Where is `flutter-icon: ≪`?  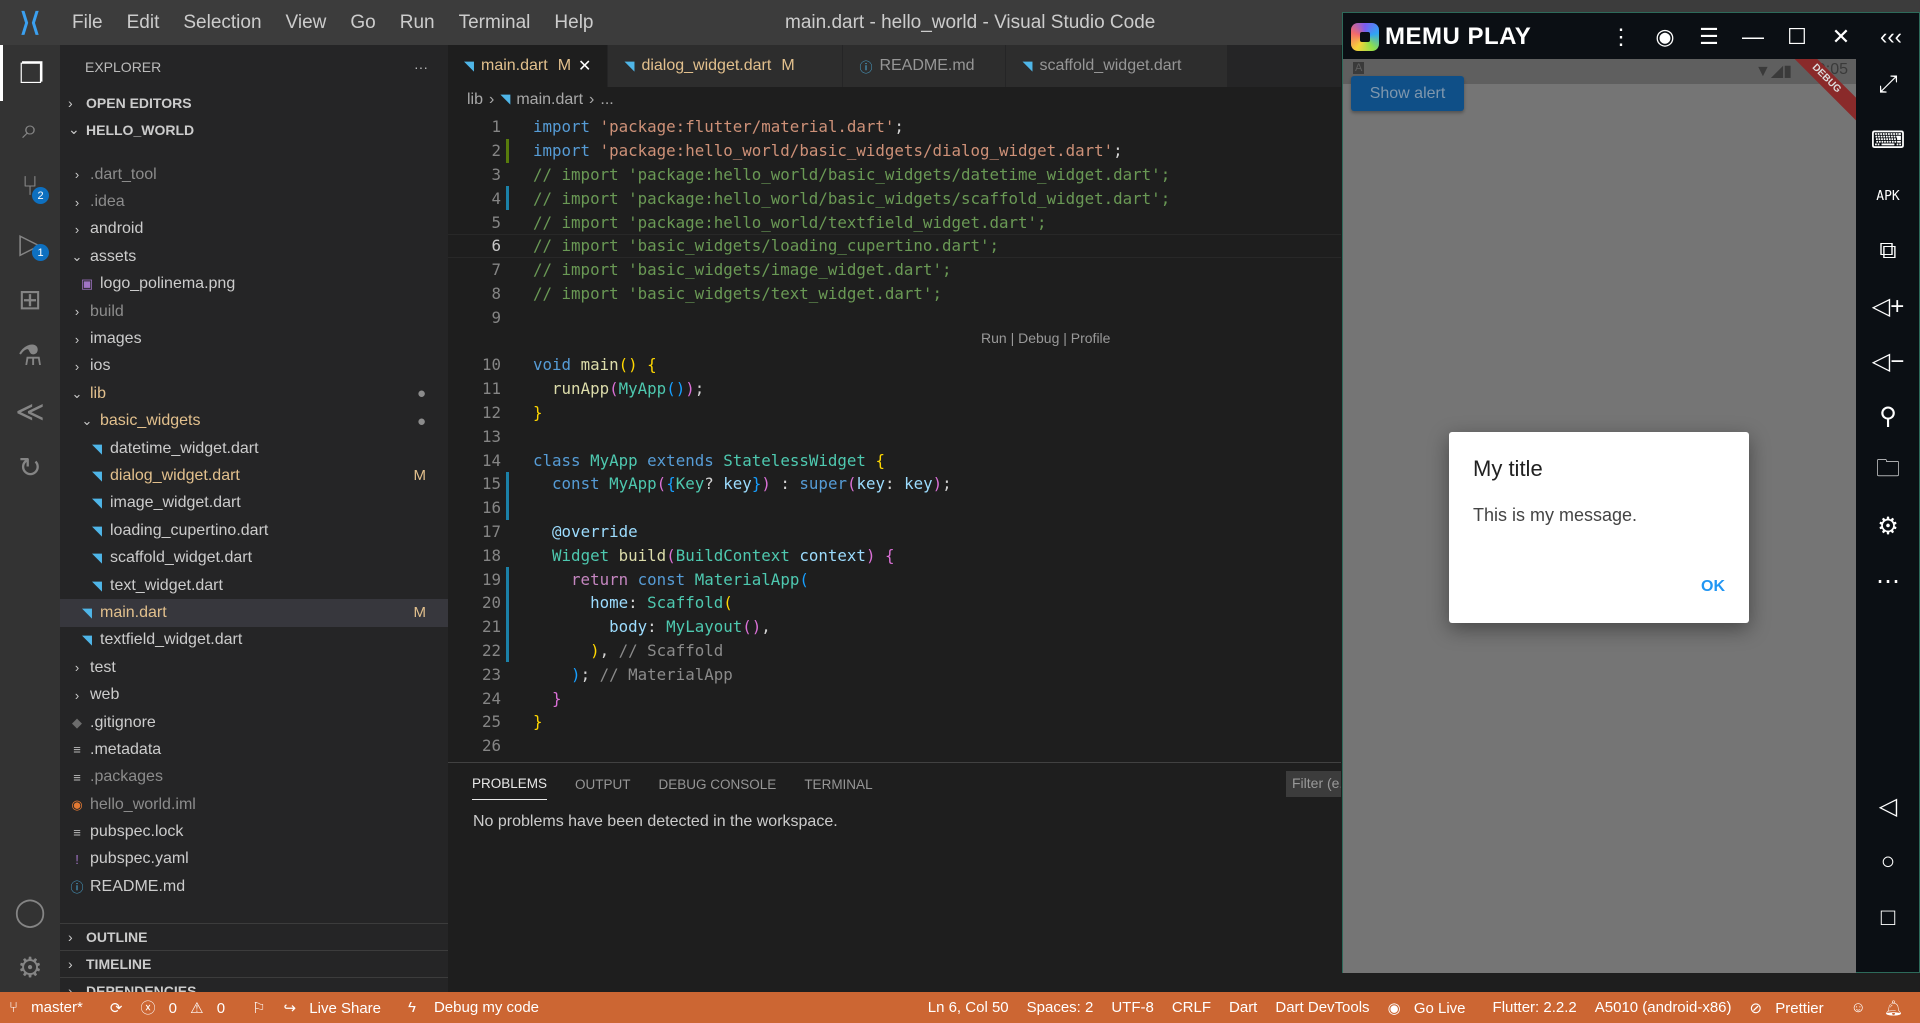
flutter-icon: ≪ is located at coordinates (30, 411).